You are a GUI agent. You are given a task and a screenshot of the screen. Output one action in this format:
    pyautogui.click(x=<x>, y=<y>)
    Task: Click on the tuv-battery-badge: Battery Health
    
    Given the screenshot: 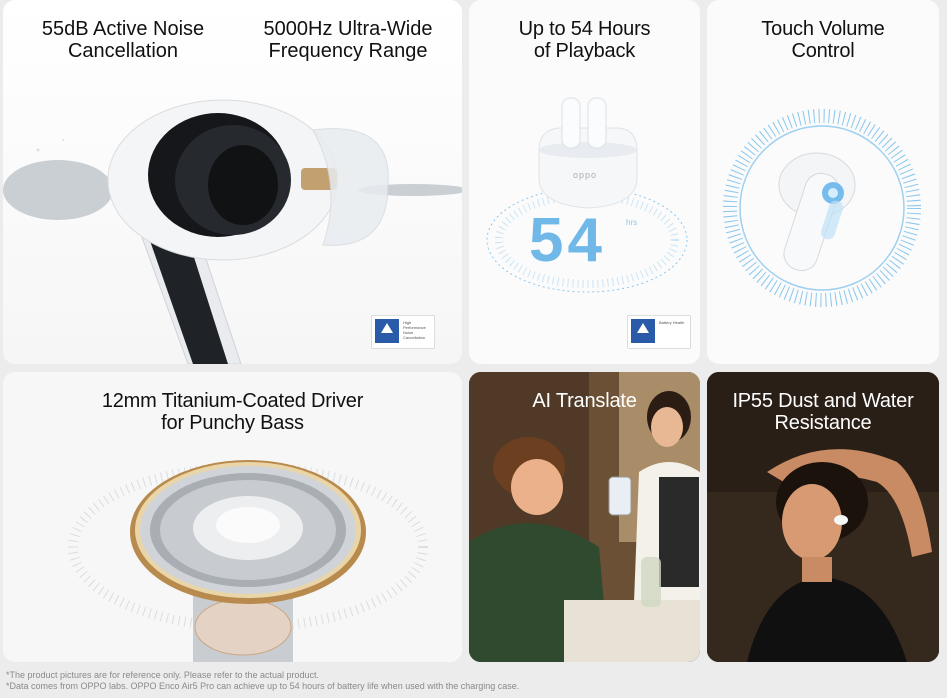 What is the action you would take?
    pyautogui.click(x=659, y=332)
    